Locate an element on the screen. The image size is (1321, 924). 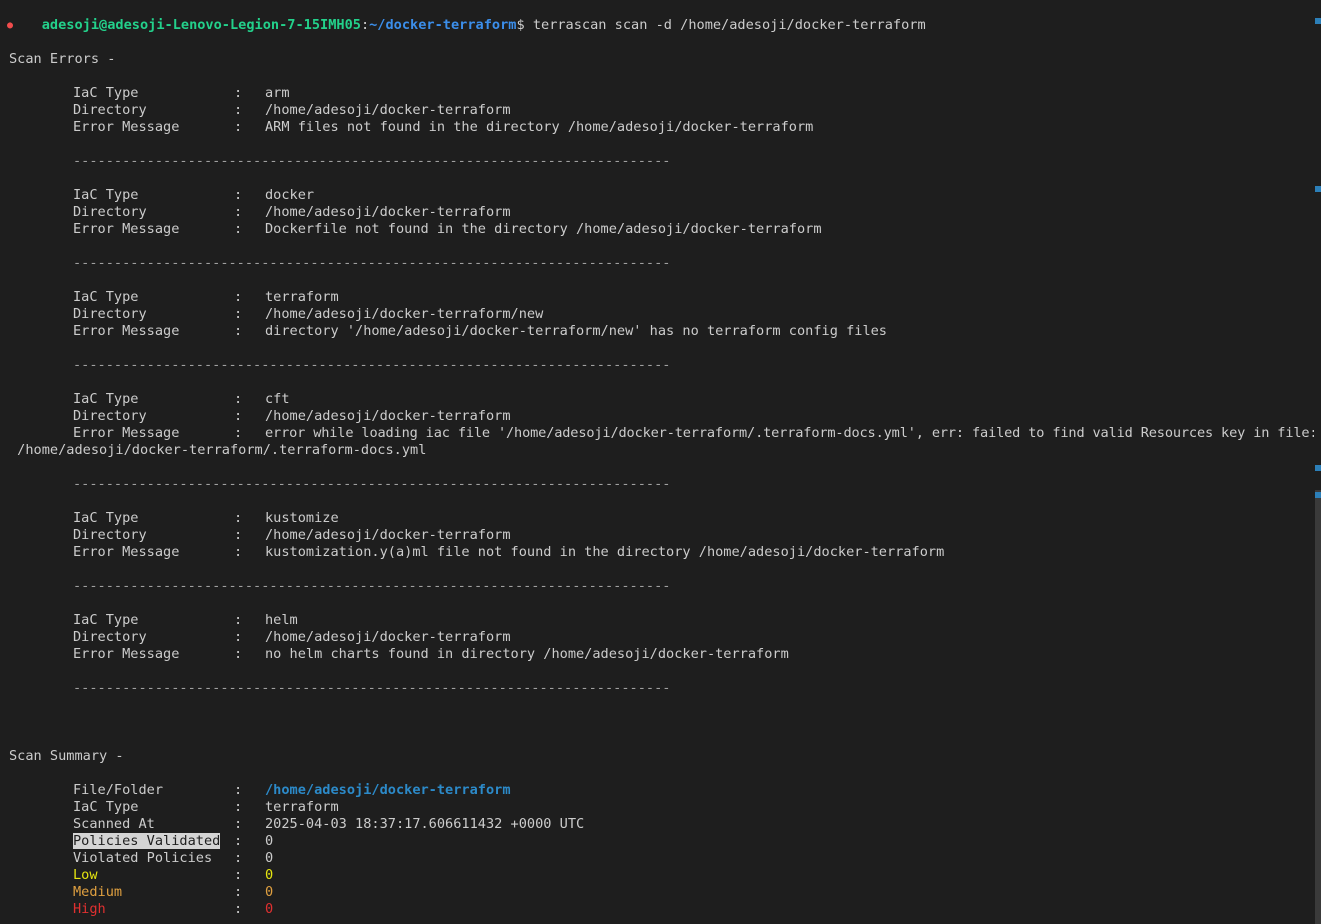
summary-violated-policies-value: 0 is located at coordinates (269, 858).